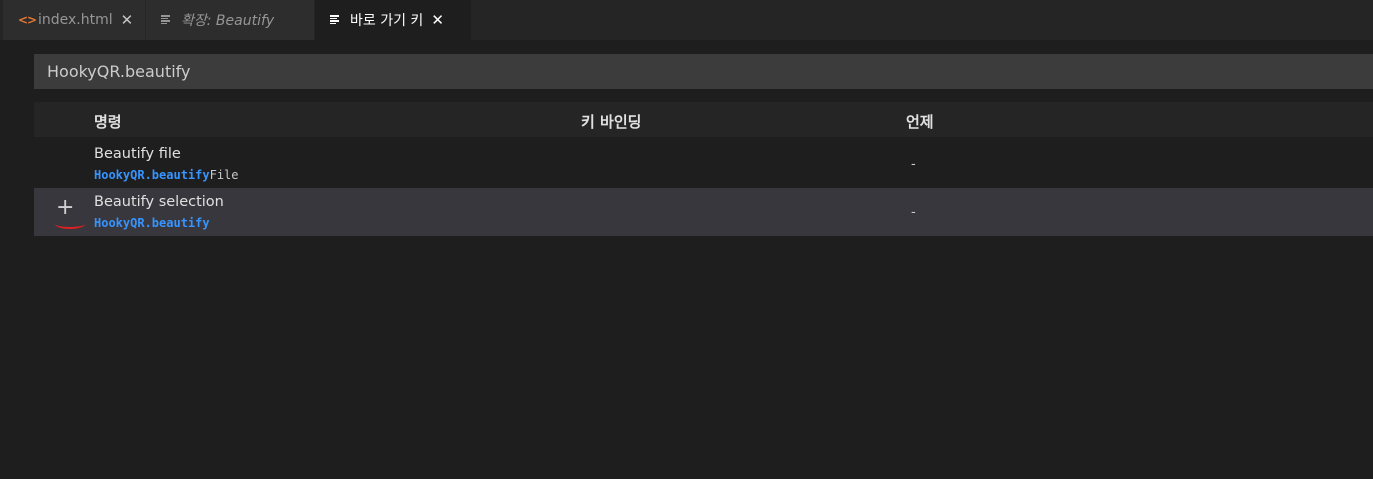 The width and height of the screenshot is (1373, 479). Describe the element at coordinates (70, 224) in the screenshot. I see `red-underline-annotation` at that location.